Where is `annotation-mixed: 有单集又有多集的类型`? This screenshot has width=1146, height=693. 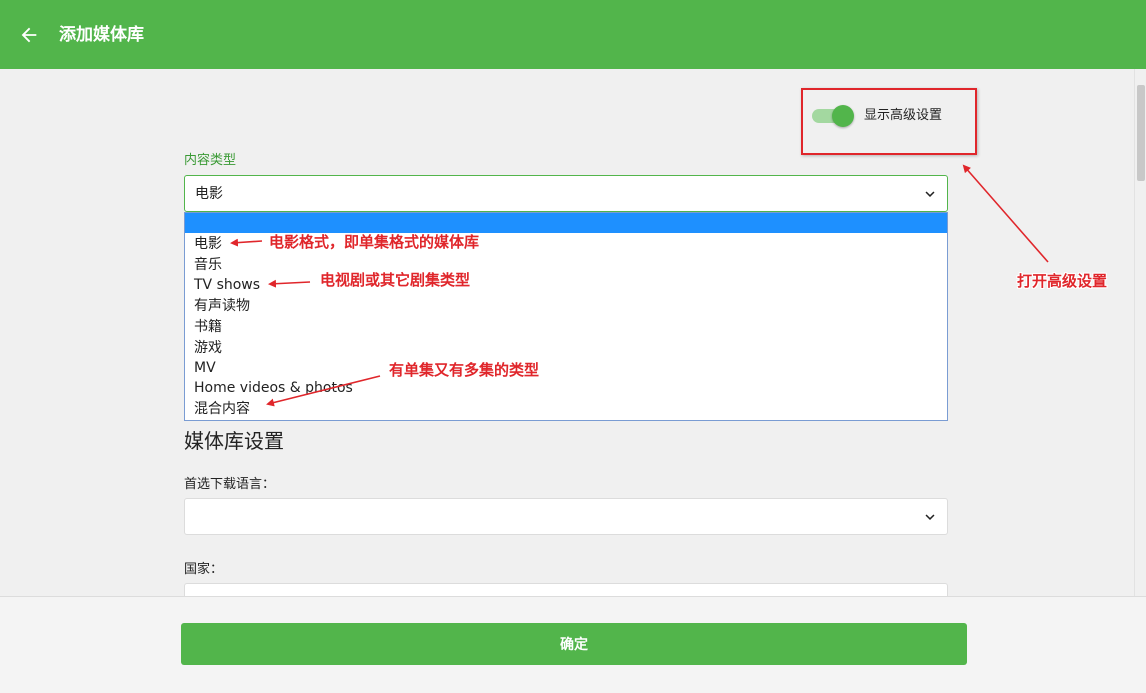
annotation-mixed: 有单集又有多集的类型 is located at coordinates (464, 370).